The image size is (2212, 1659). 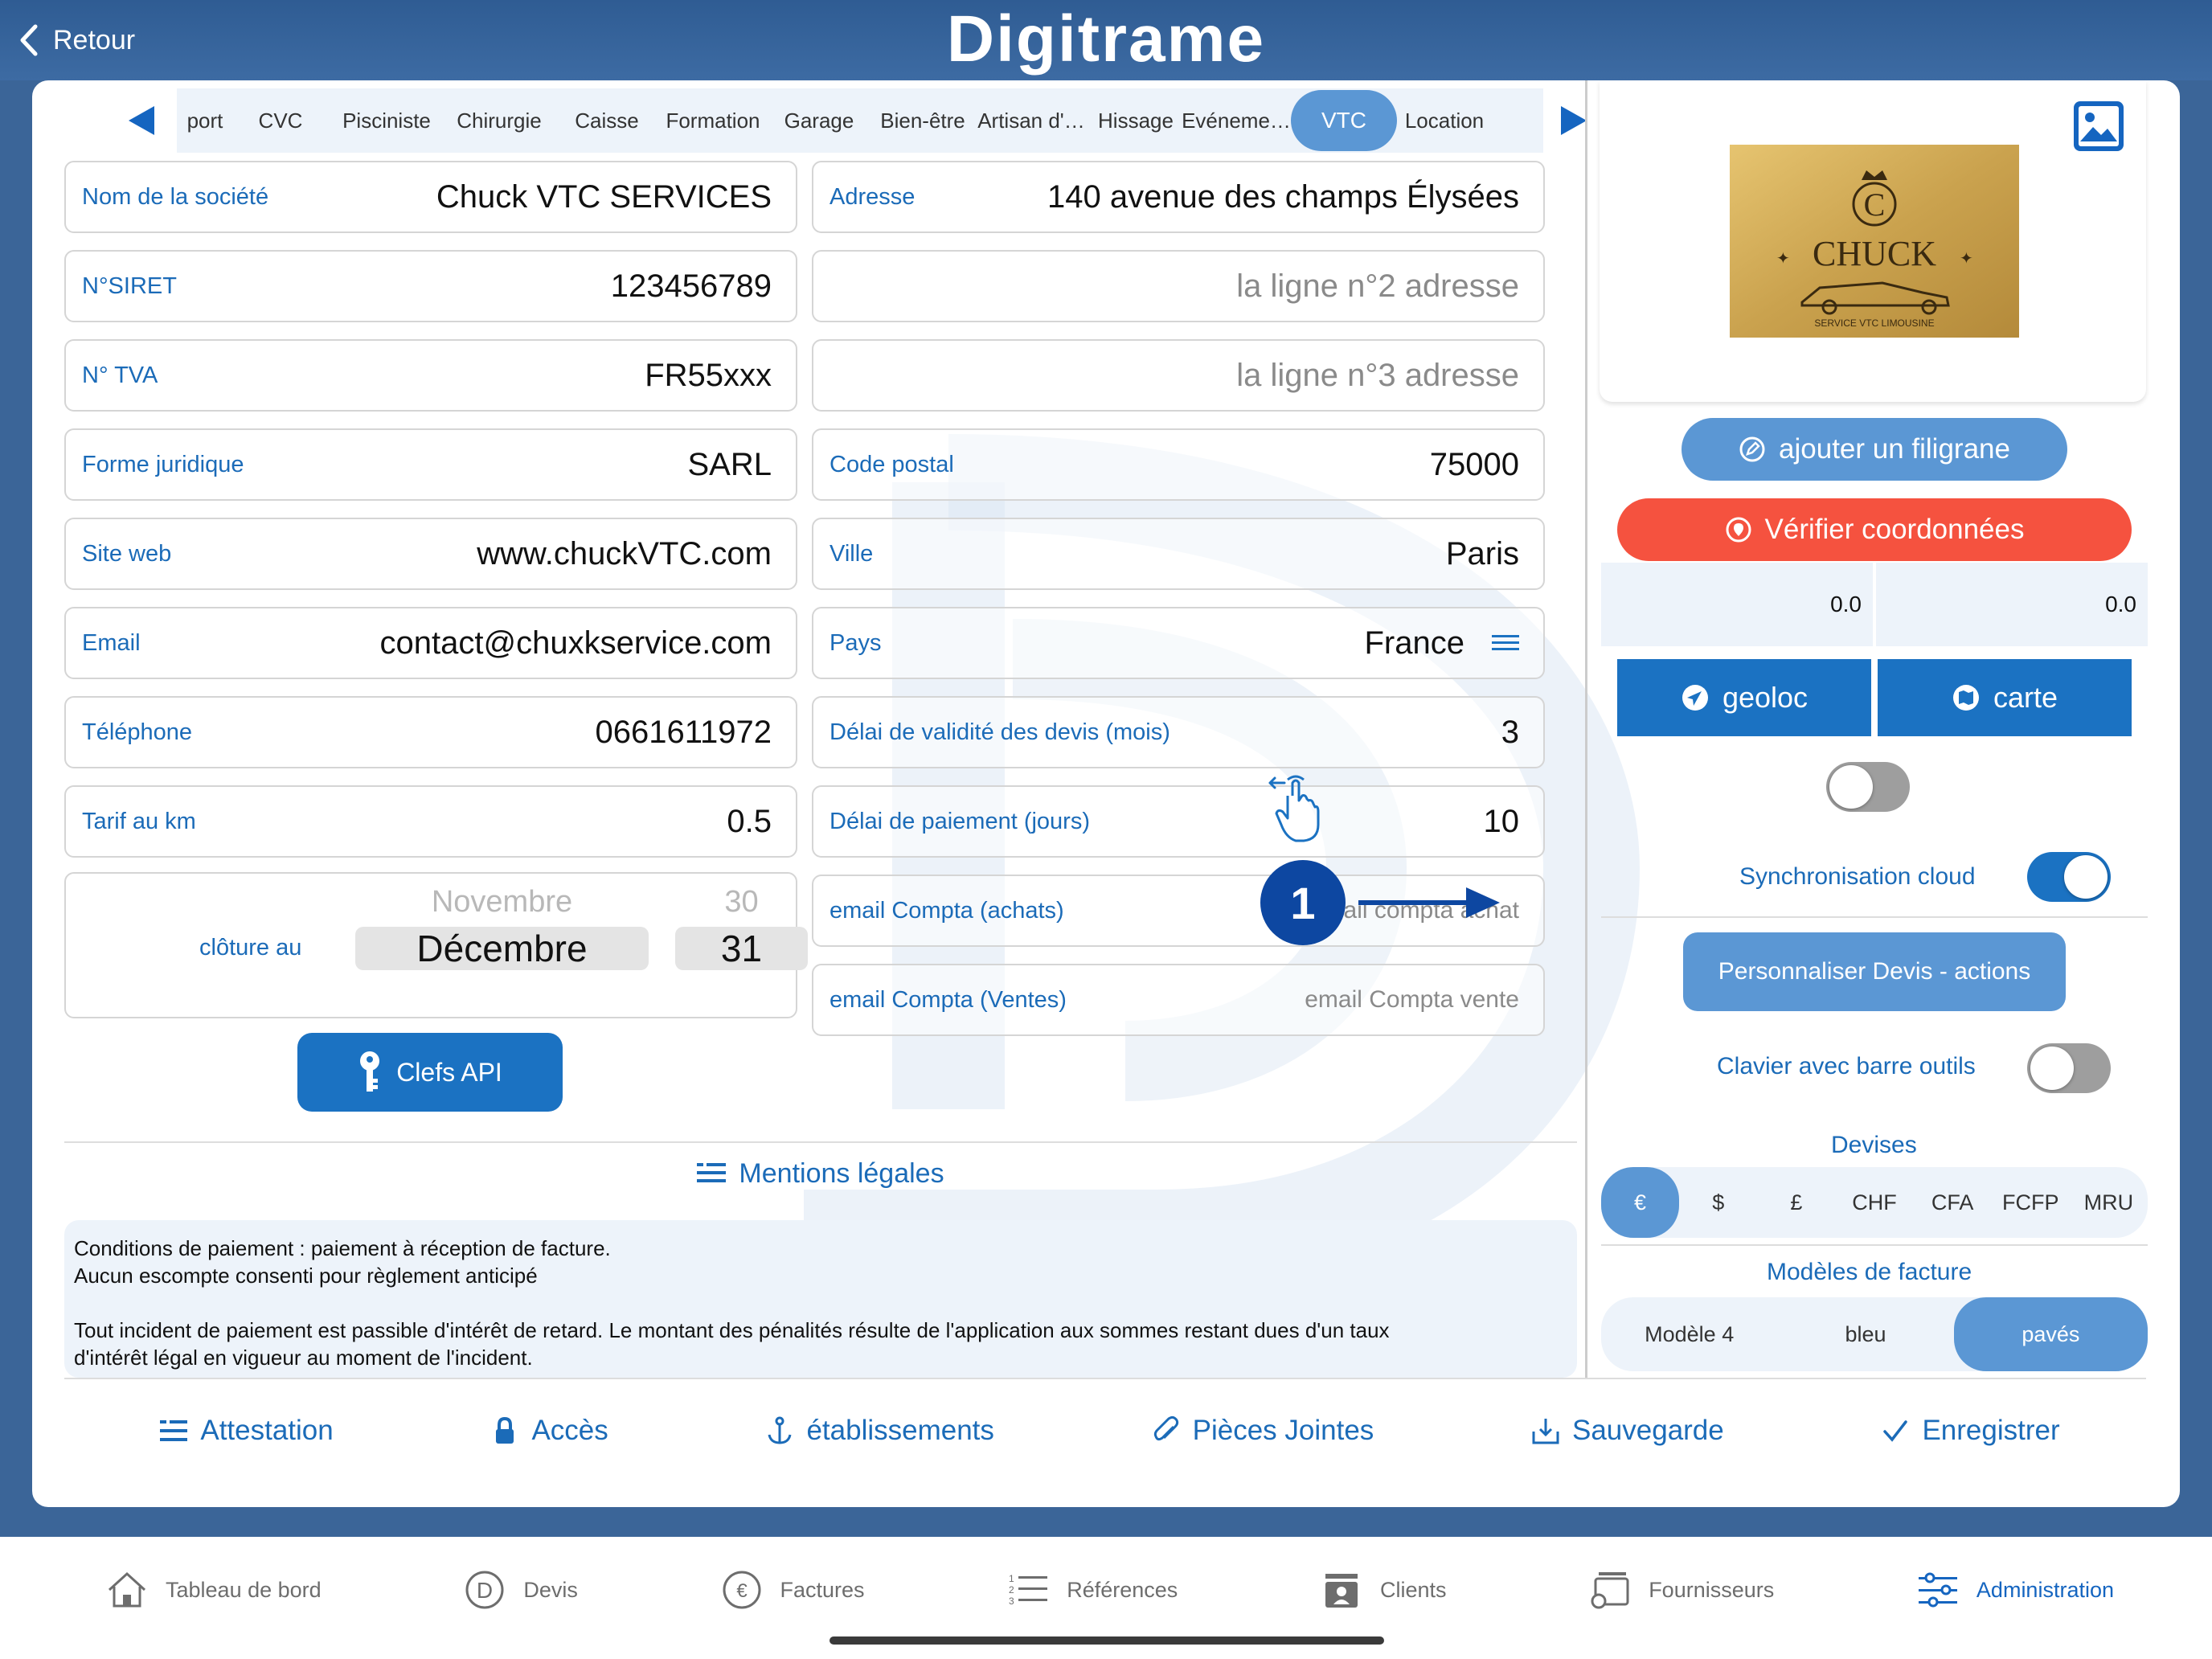 What do you see at coordinates (1178, 643) in the screenshot?
I see `country-field: Pays France` at bounding box center [1178, 643].